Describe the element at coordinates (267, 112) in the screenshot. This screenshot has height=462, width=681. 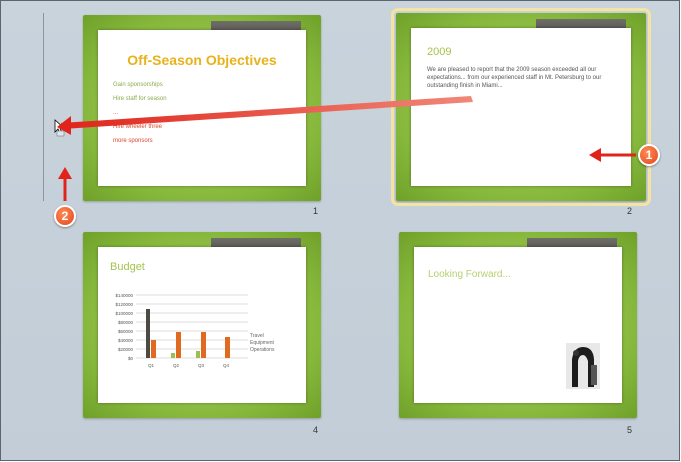
I see `drag-arrow` at that location.